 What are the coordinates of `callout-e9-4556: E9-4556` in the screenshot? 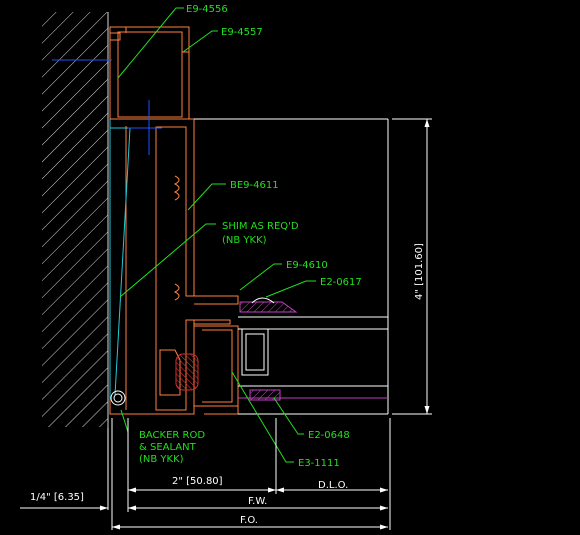 It's located at (207, 9).